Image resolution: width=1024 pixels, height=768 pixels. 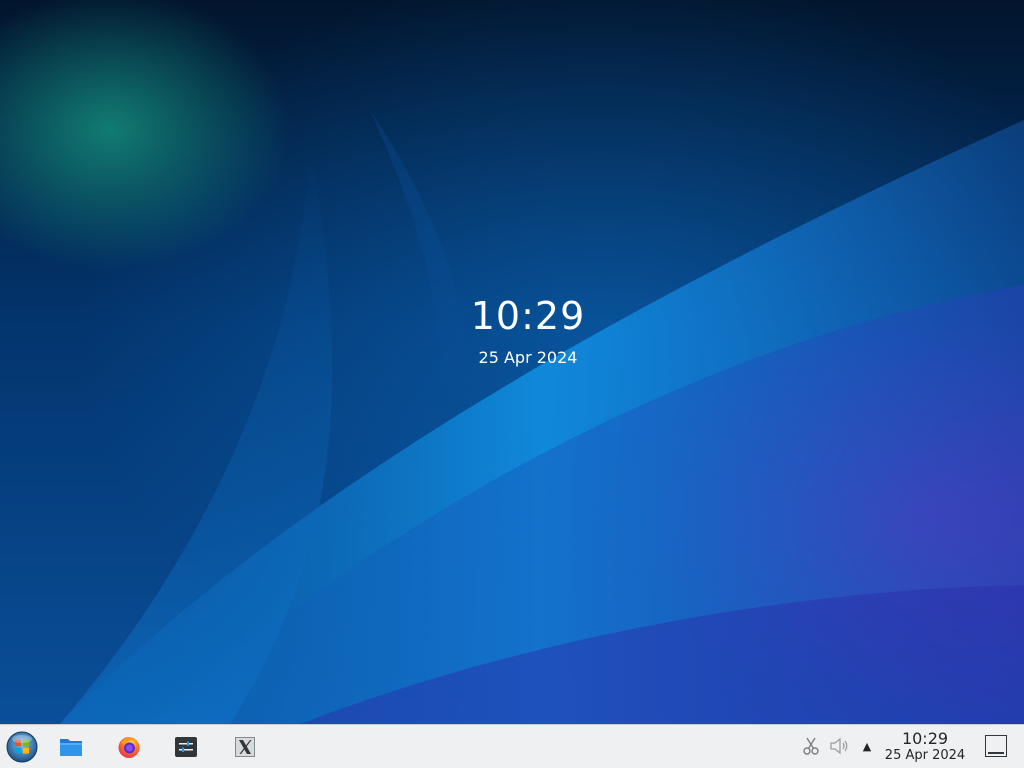 I want to click on folder-icon, so click(x=71, y=747).